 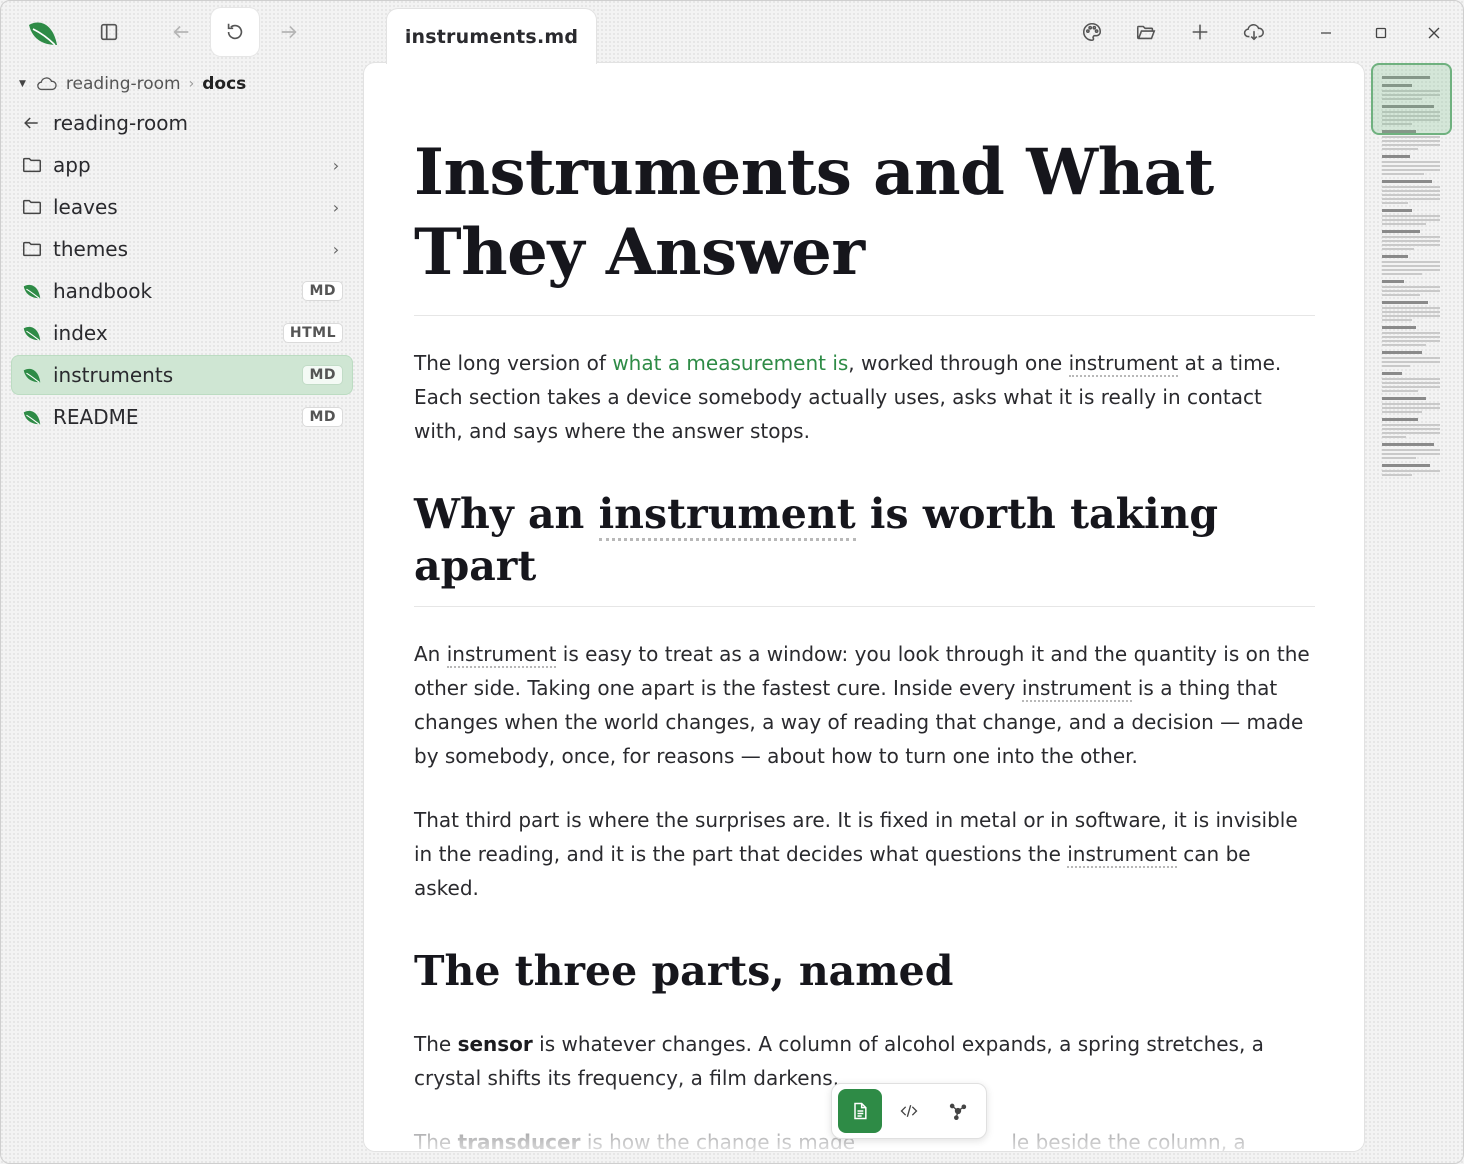 I want to click on sidebar-item-label: index, so click(x=80, y=333).